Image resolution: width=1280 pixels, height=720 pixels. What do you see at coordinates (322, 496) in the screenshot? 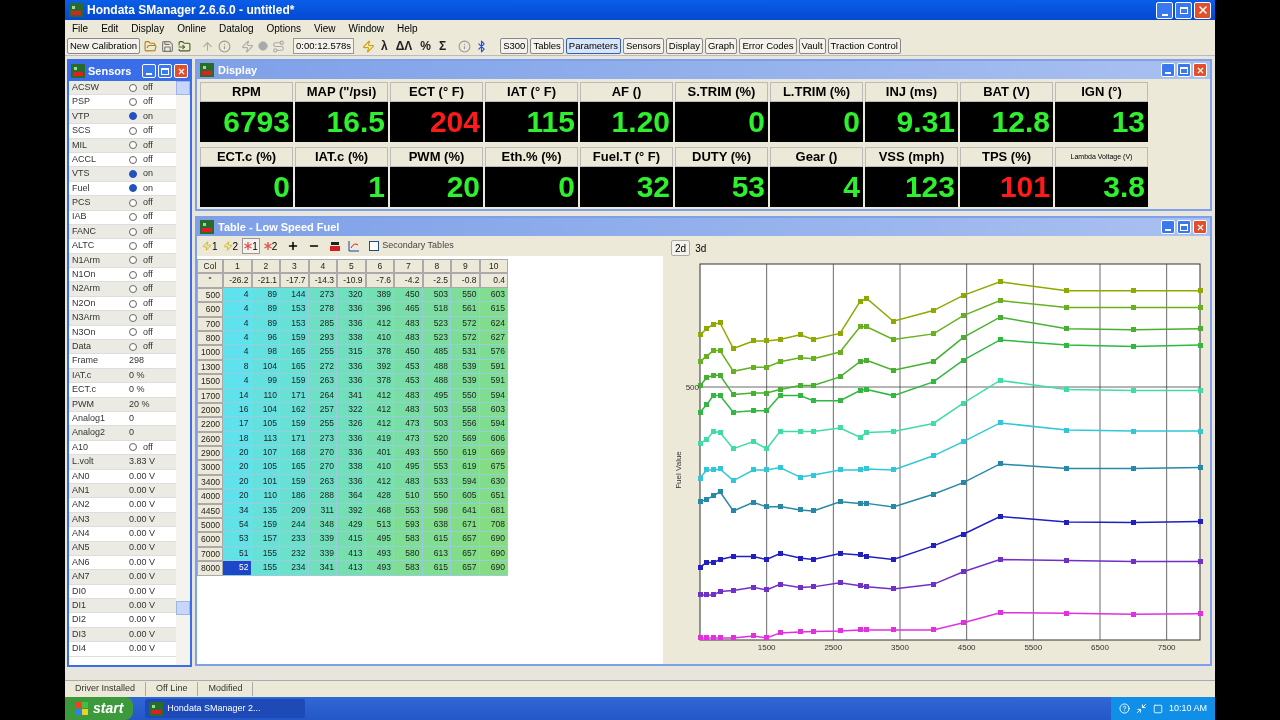
I see `table-cell: 288` at bounding box center [322, 496].